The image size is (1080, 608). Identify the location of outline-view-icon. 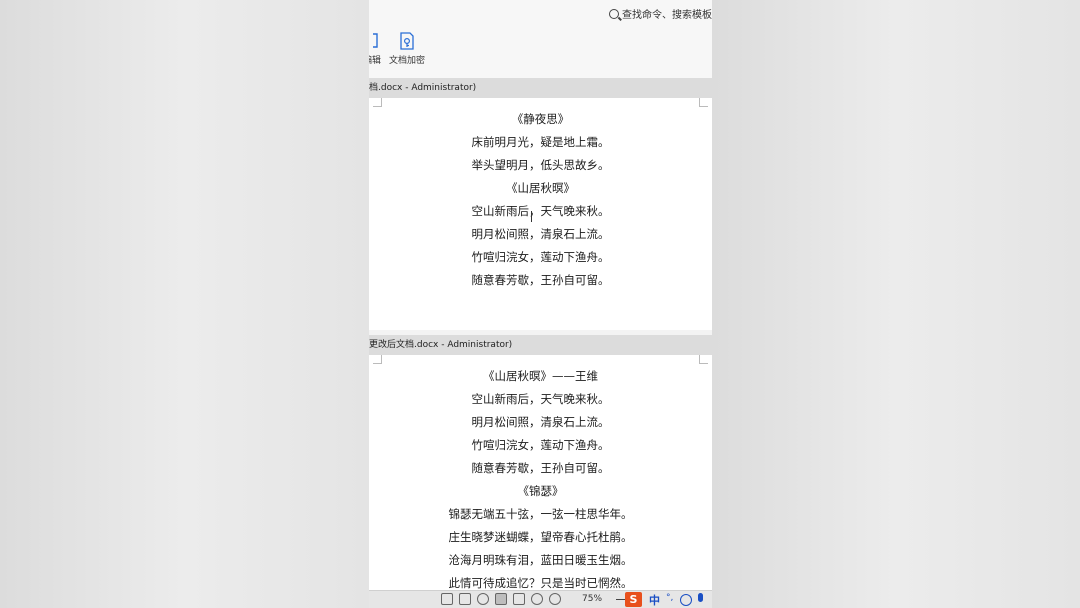
(519, 599).